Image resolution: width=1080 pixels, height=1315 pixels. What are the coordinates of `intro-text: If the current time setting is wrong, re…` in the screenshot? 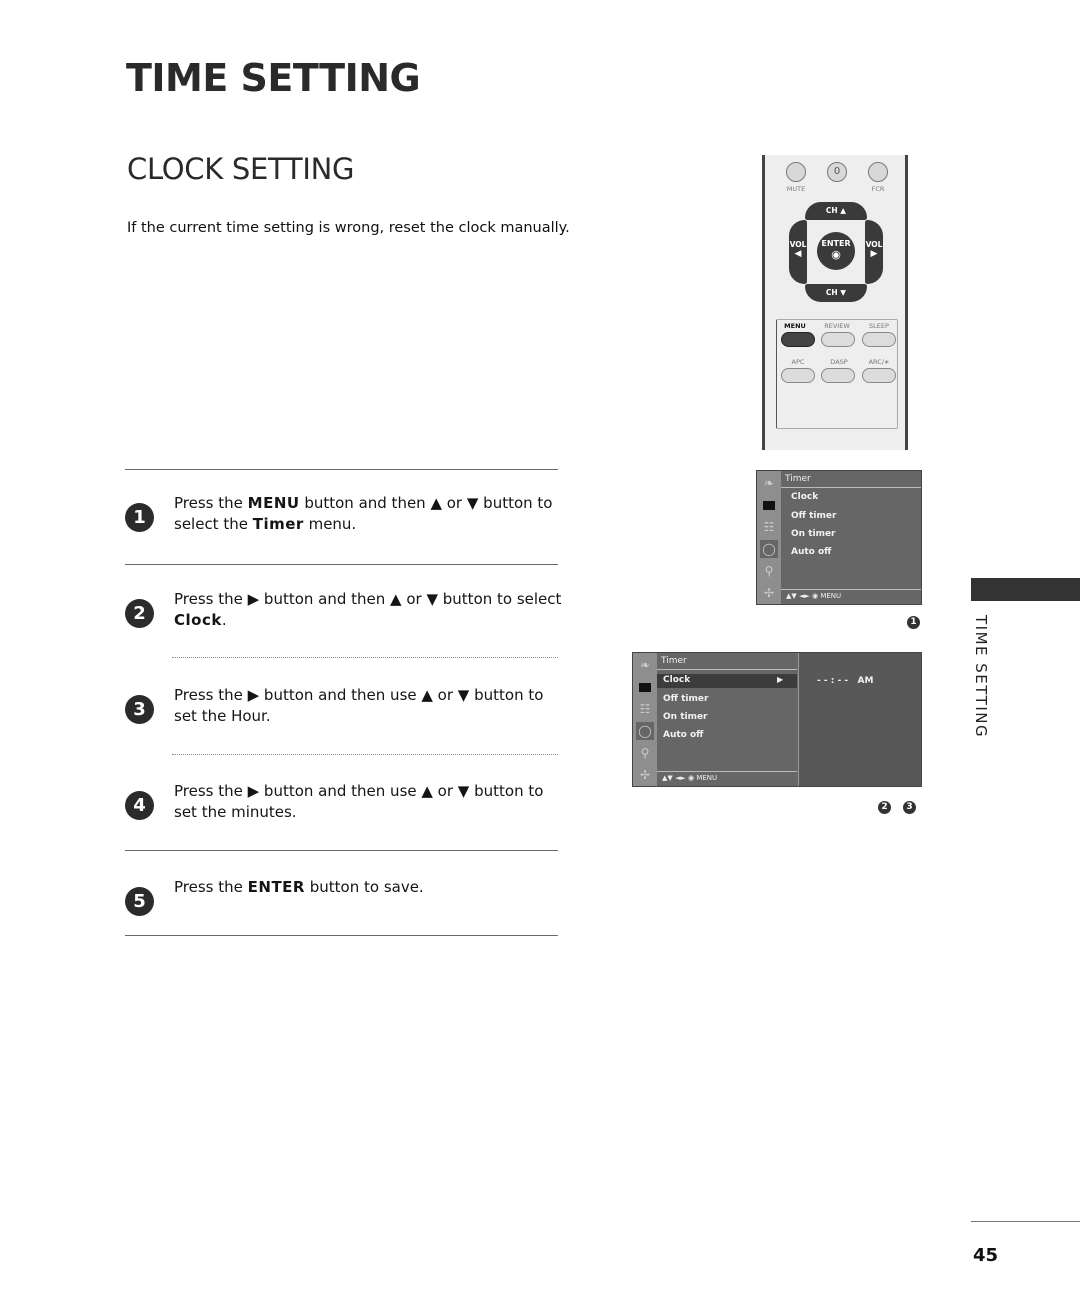 It's located at (348, 228).